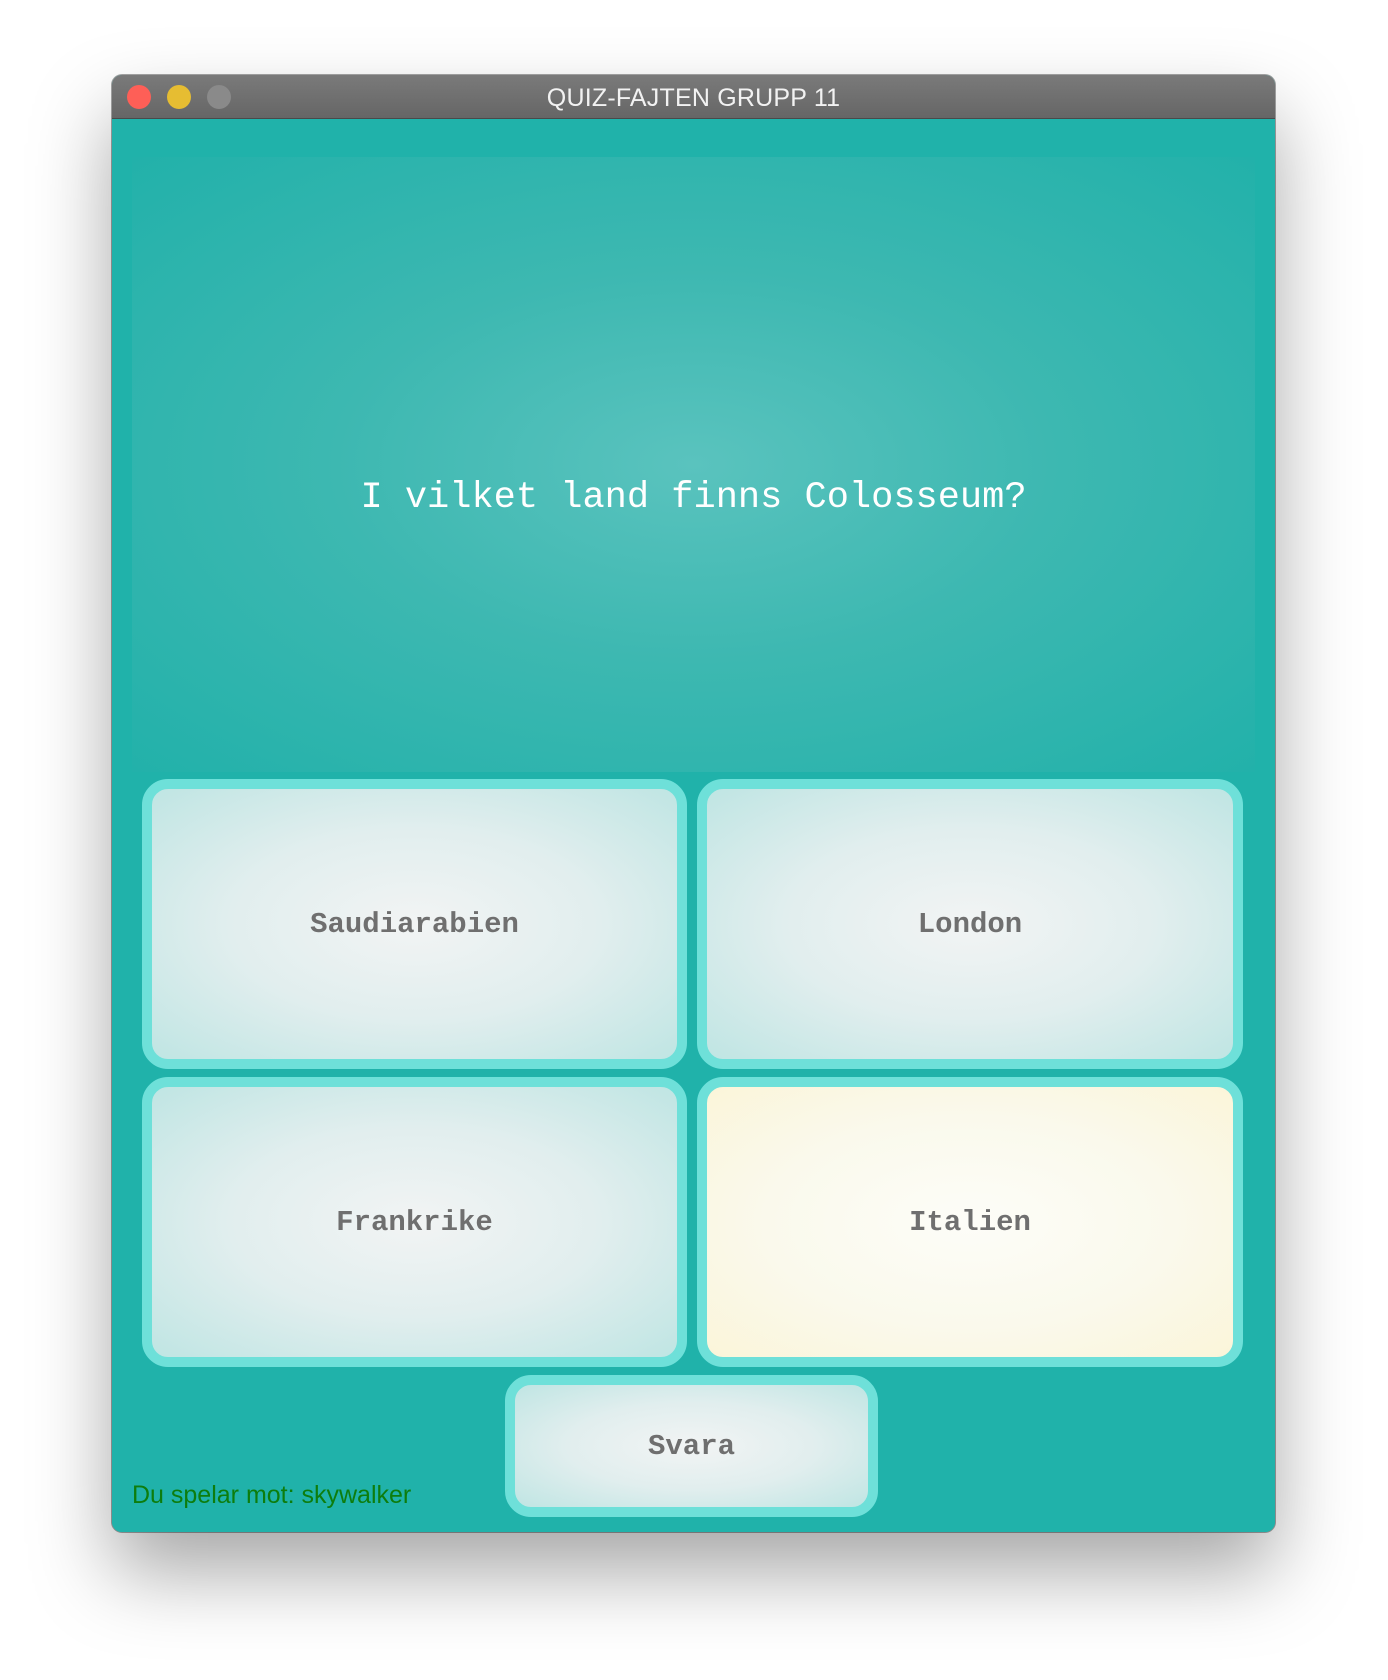 The width and height of the screenshot is (1388, 1680). I want to click on title-bar: QUIZ-FAJTEN GRUPP 11, so click(693, 97).